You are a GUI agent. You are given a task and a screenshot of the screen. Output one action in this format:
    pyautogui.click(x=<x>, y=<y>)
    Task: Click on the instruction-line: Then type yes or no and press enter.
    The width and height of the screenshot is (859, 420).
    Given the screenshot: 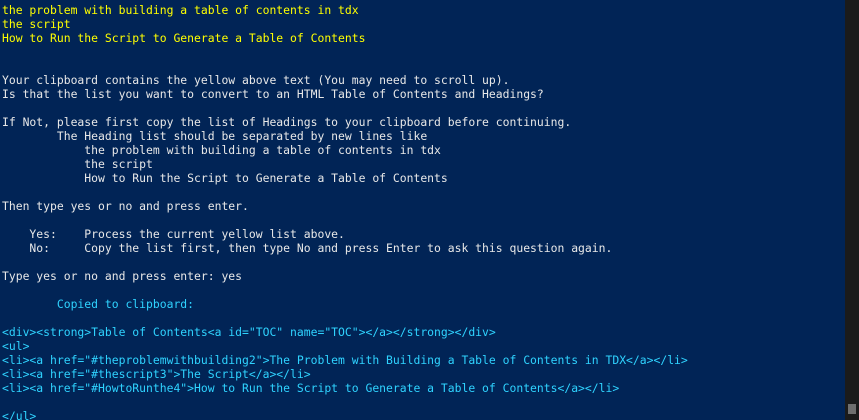 What is the action you would take?
    pyautogui.click(x=125, y=206)
    